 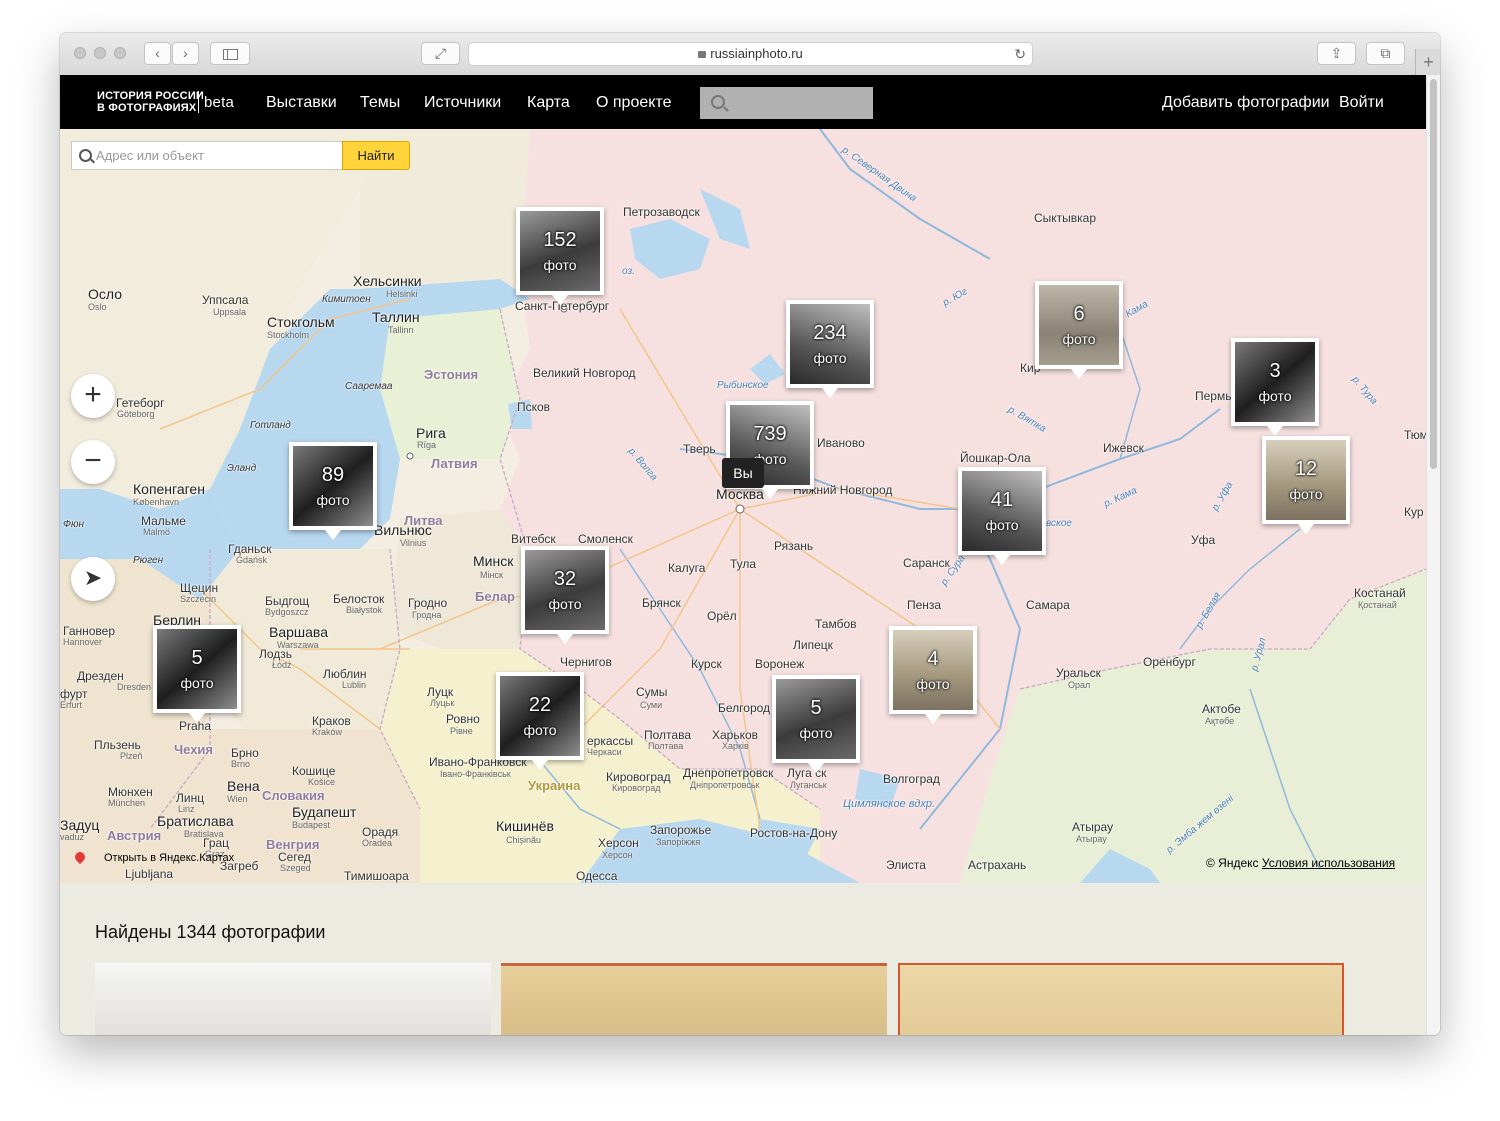 I want to click on map-sublabel: Erfurt, so click(x=71, y=705).